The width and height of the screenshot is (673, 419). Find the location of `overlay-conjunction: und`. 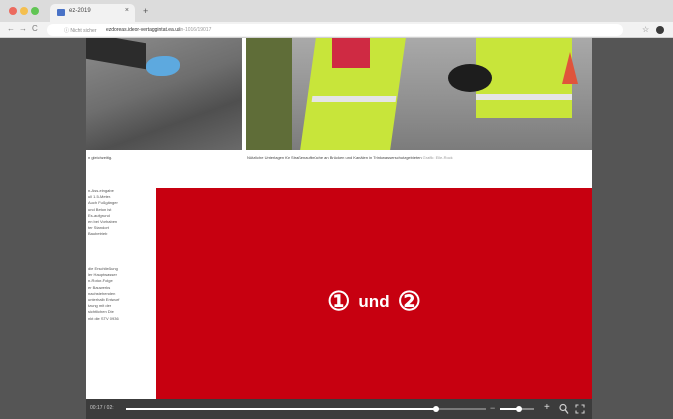

overlay-conjunction: und is located at coordinates (374, 301).